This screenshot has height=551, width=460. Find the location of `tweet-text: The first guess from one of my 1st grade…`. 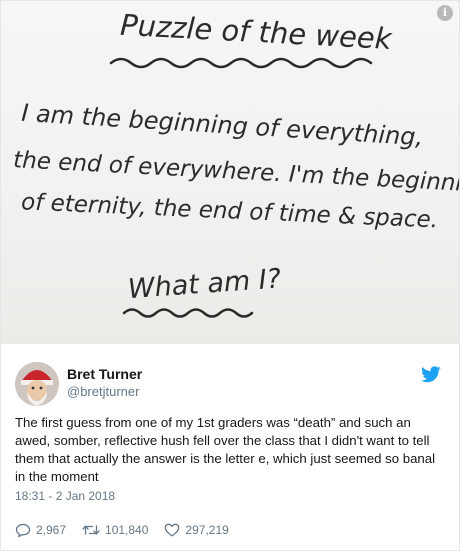

tweet-text: The first guess from one of my 1st grade… is located at coordinates (225, 449).